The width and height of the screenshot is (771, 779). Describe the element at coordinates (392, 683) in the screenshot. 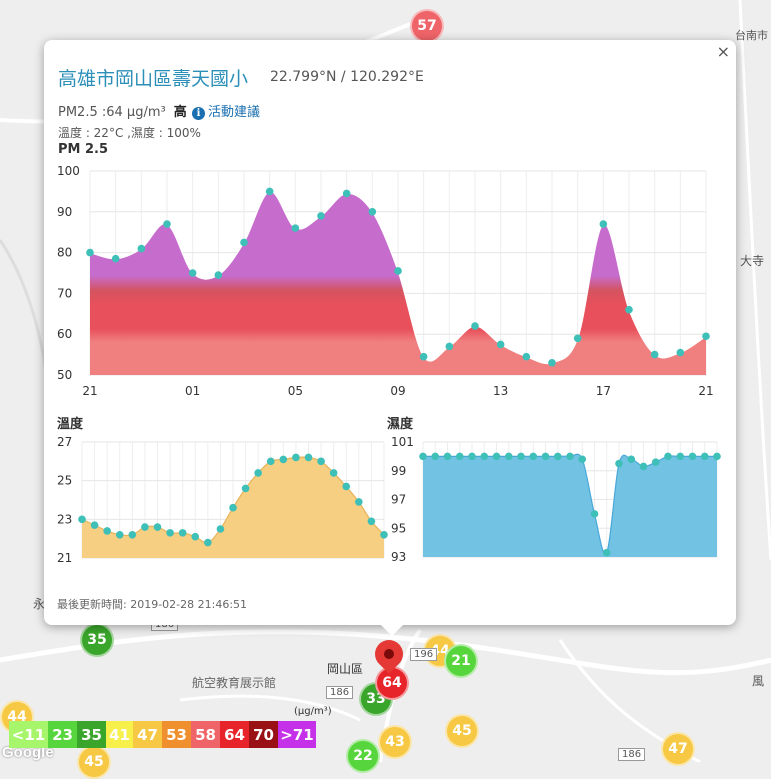

I see `map-marker: 64` at that location.